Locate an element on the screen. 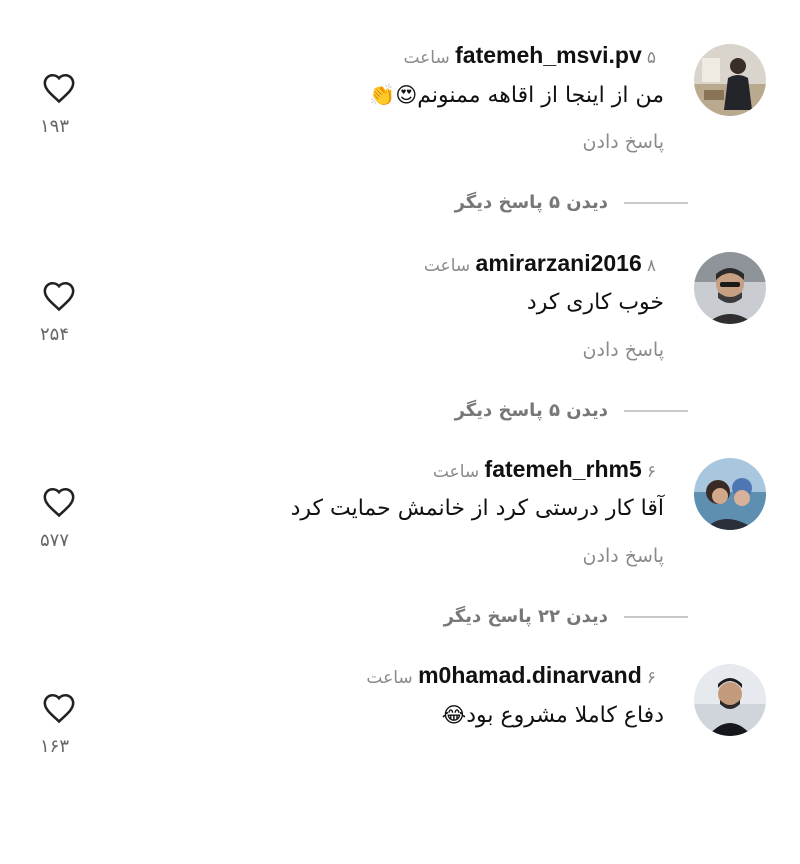  like-count: ۲۵۴ is located at coordinates (55, 334).